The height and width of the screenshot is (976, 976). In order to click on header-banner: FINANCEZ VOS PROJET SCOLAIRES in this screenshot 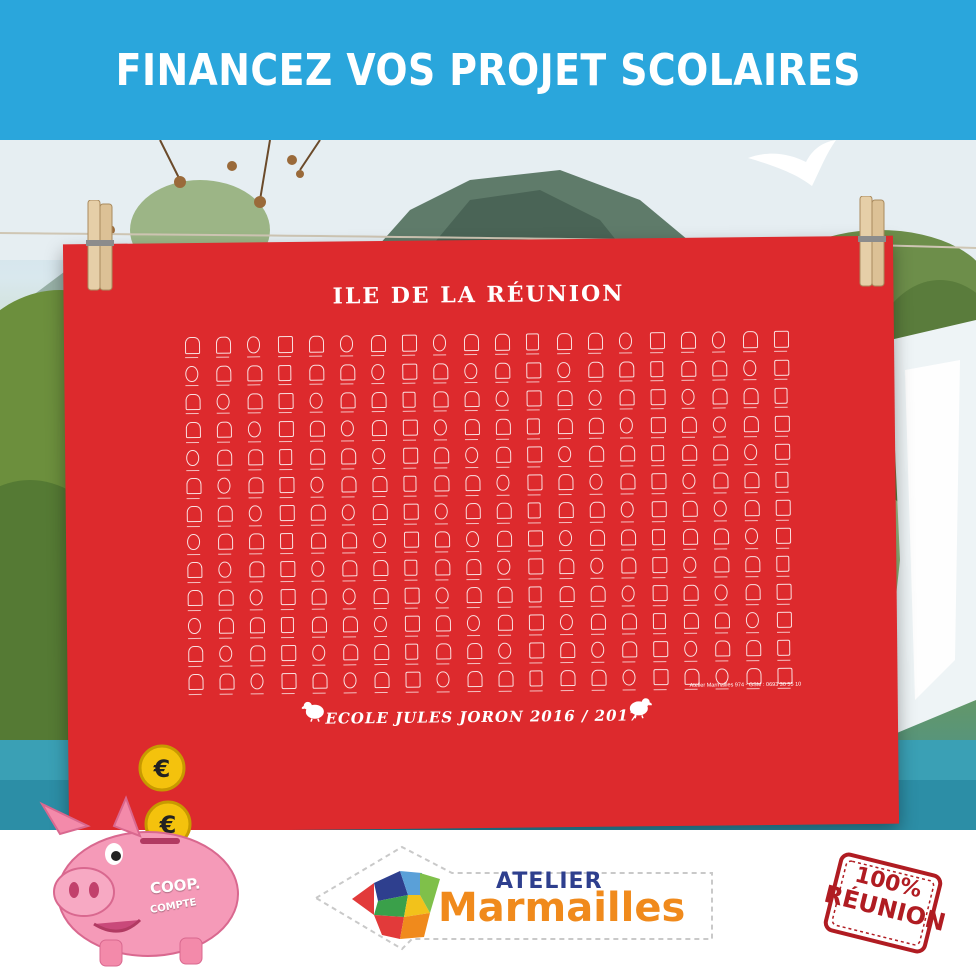, I will do `click(488, 70)`.